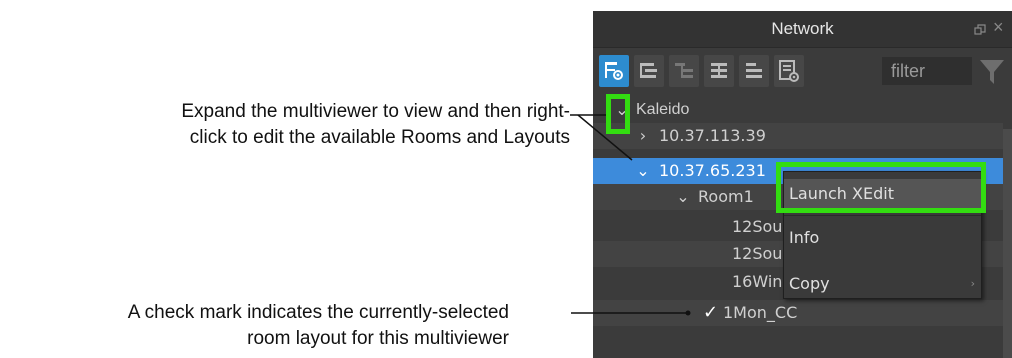 Image resolution: width=1012 pixels, height=358 pixels. What do you see at coordinates (688, 313) in the screenshot?
I see `check-leader-dot` at bounding box center [688, 313].